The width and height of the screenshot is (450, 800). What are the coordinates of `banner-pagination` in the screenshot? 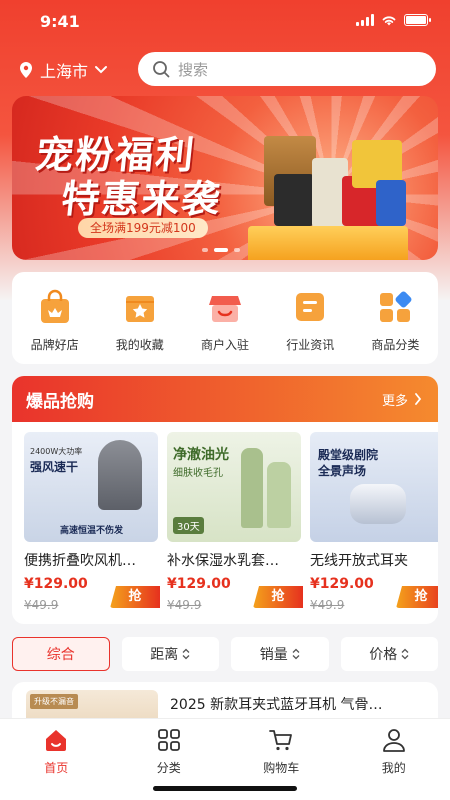 It's located at (221, 250).